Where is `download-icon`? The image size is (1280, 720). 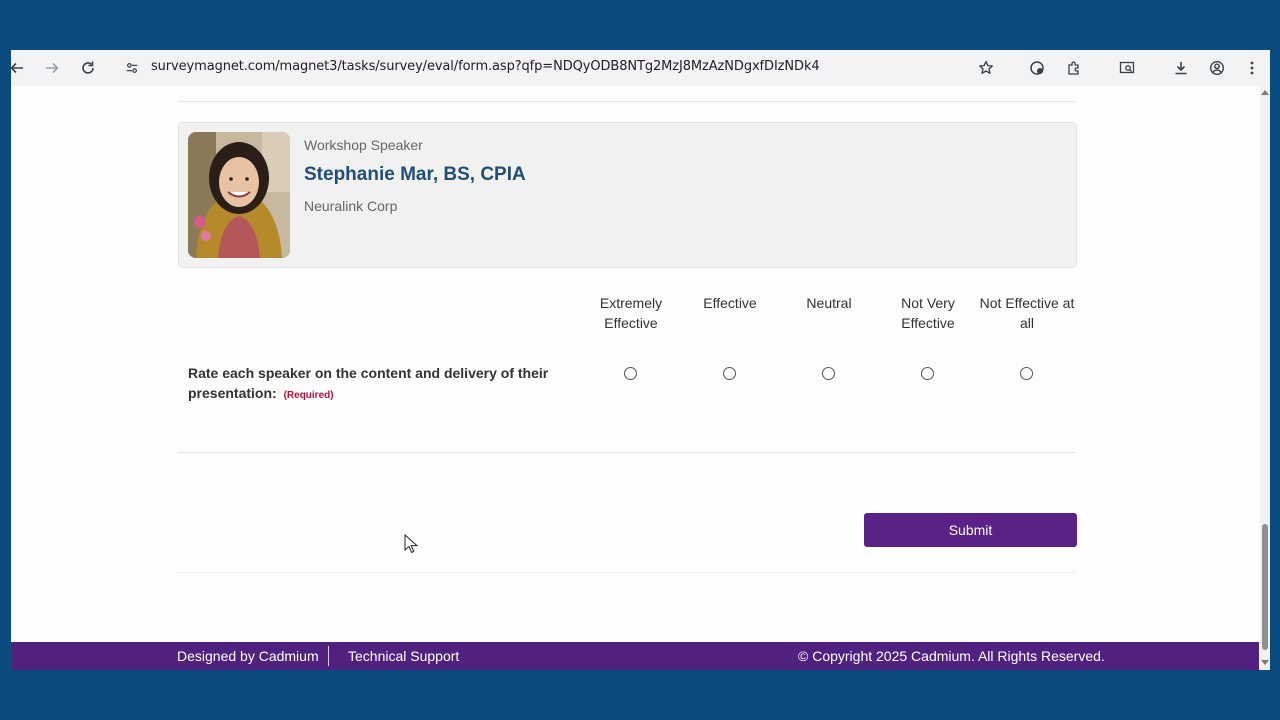
download-icon is located at coordinates (1181, 68).